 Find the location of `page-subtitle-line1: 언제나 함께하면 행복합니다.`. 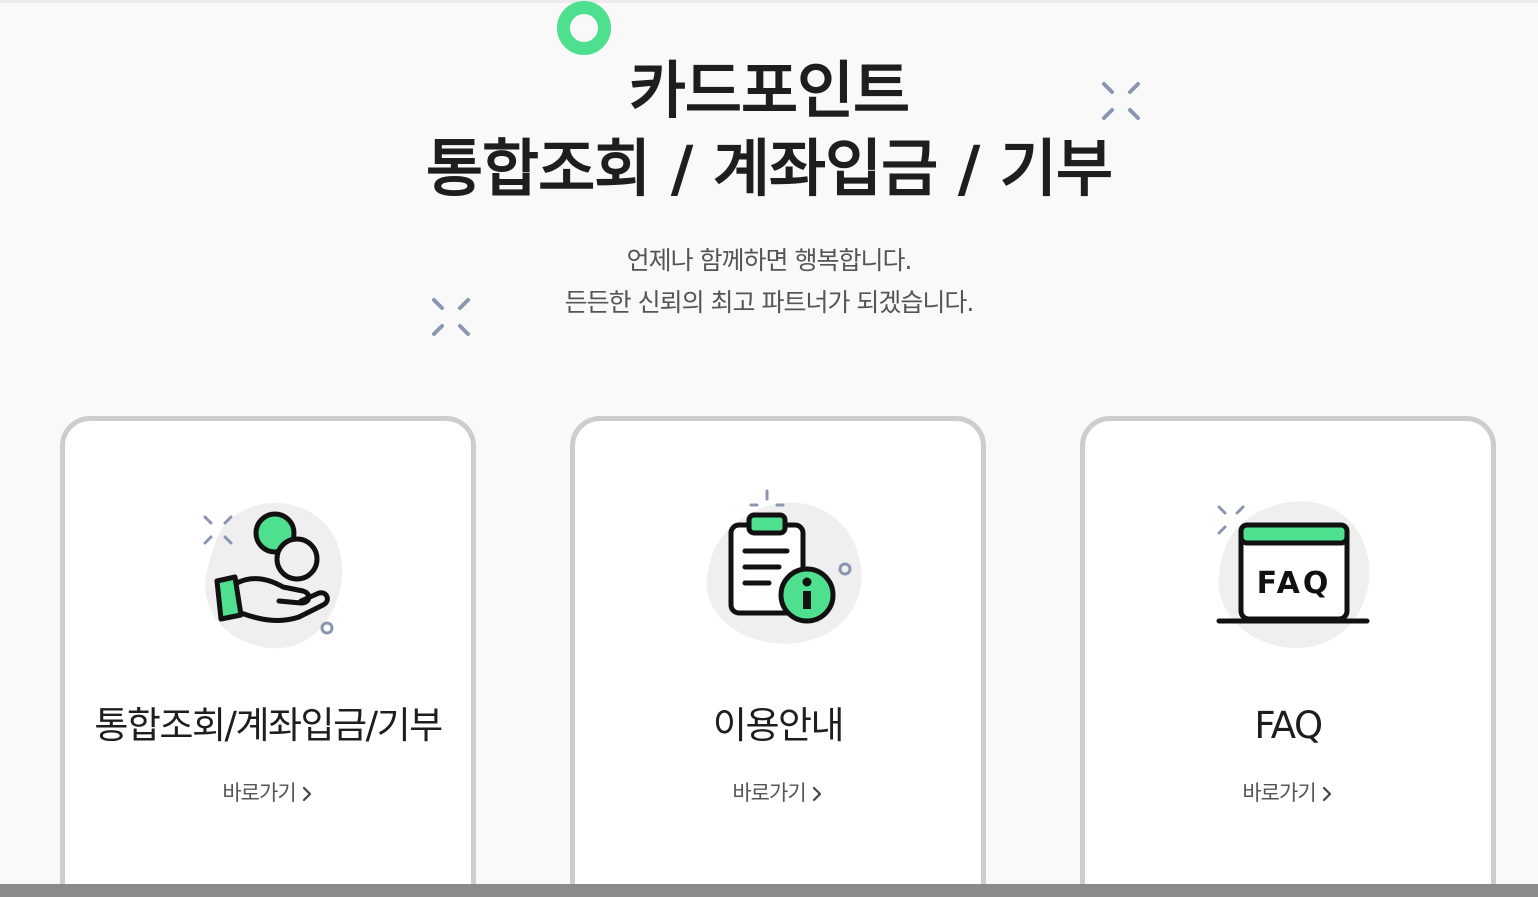

page-subtitle-line1: 언제나 함께하면 행복합니다. is located at coordinates (769, 260).